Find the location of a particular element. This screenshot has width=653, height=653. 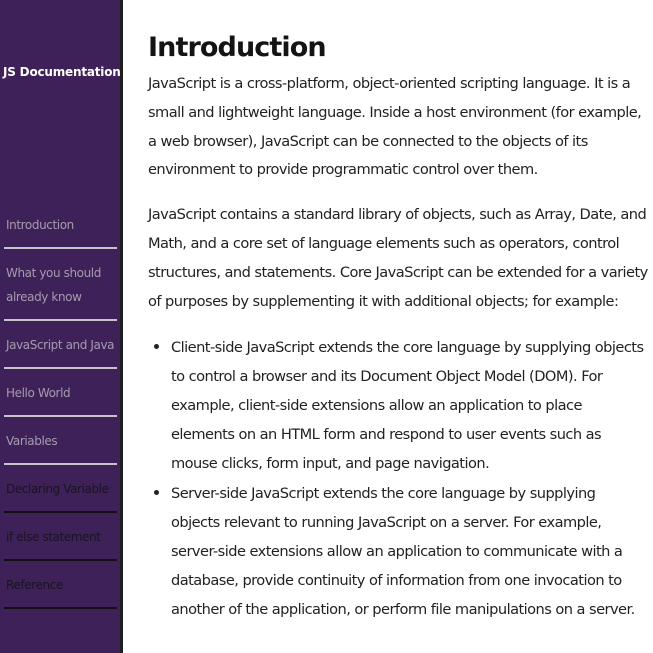

sidebar-item-declaring-variable: Declaring Variable is located at coordinates (60, 489).